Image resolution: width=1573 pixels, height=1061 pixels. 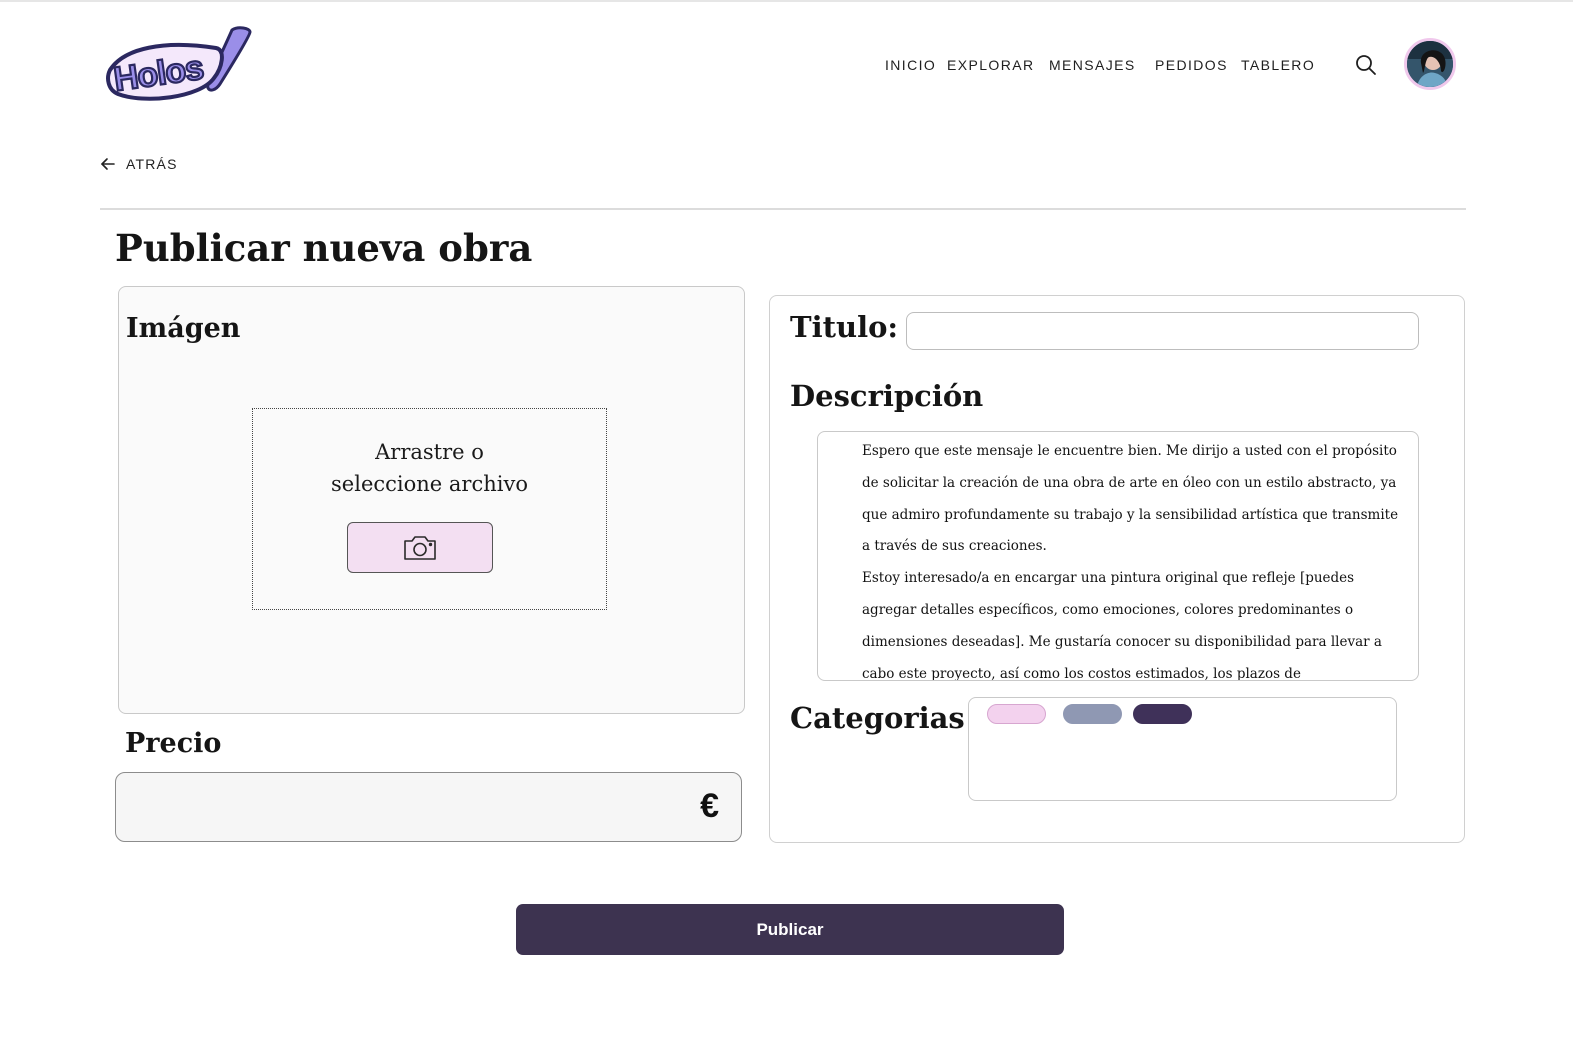 I want to click on user-avatar, so click(x=1430, y=64).